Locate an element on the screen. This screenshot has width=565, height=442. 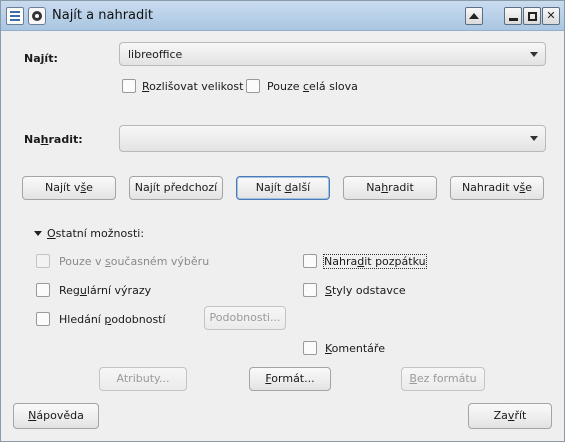
find-previous-button: Najít předchozí is located at coordinates (176, 188).